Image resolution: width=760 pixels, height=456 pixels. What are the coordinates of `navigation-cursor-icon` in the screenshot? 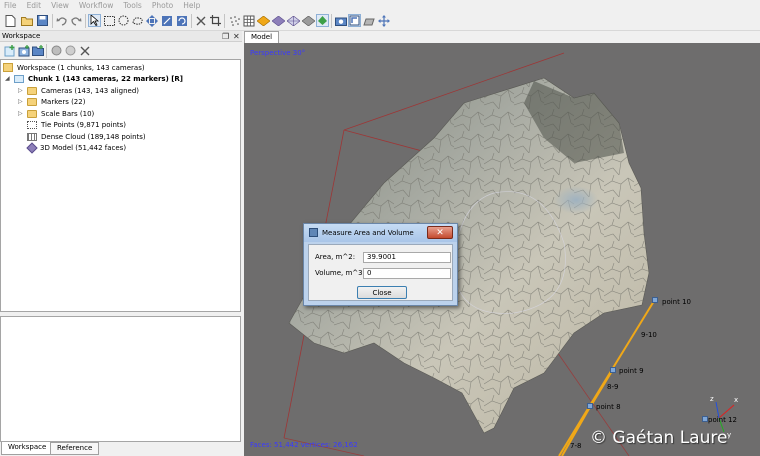 It's located at (94, 20).